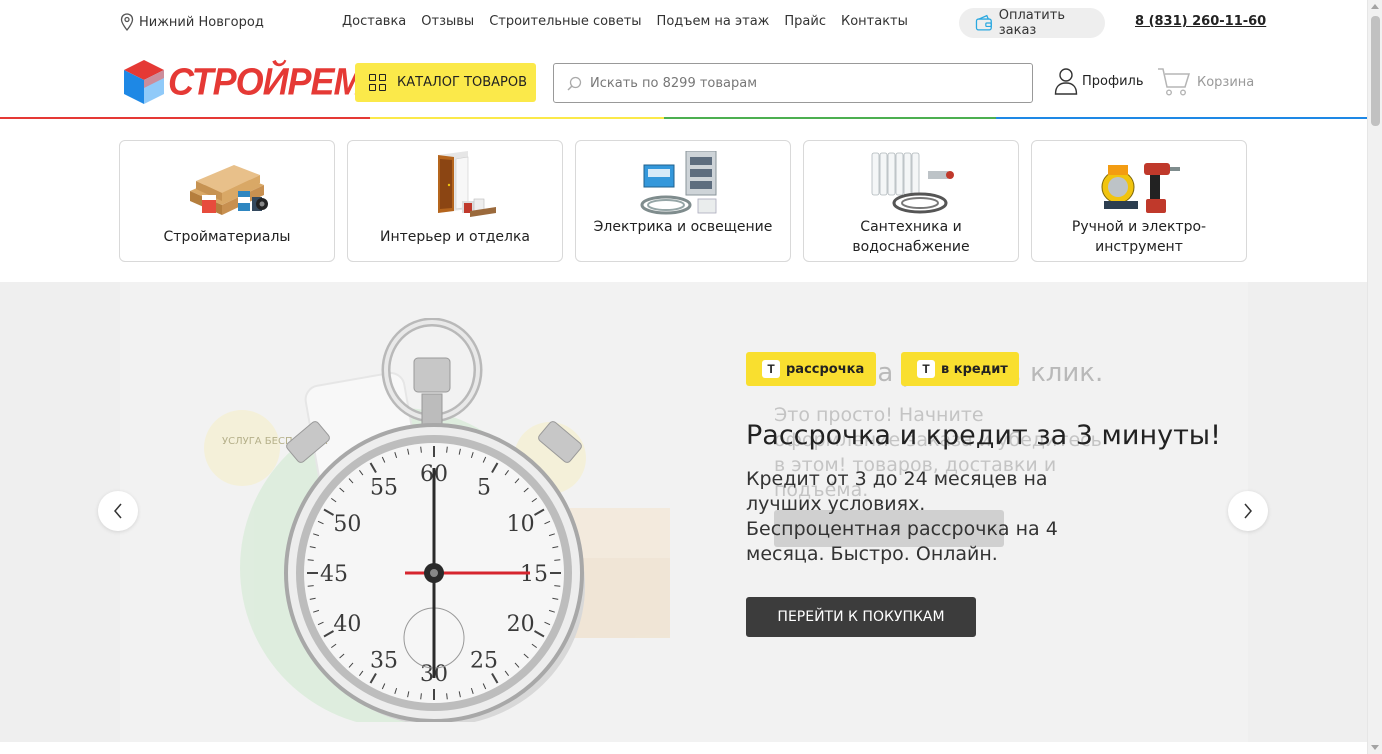 This screenshot has width=1382, height=754. I want to click on category-card-building-materials: Стройматериалы, so click(227, 201).